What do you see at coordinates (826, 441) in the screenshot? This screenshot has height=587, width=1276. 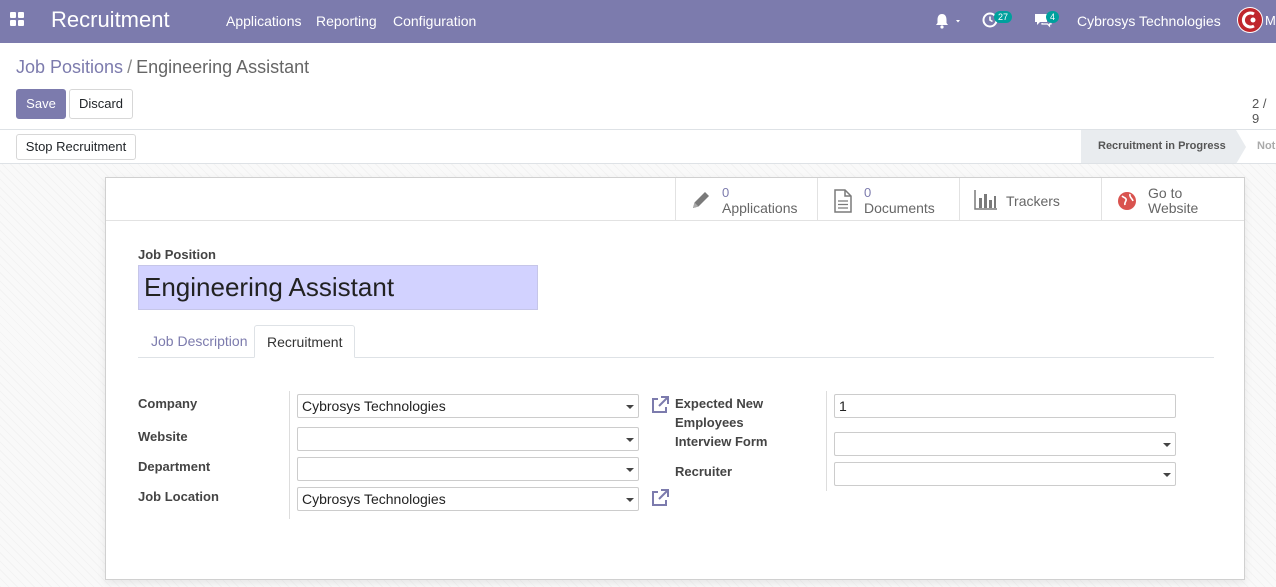 I see `right-group-divider` at bounding box center [826, 441].